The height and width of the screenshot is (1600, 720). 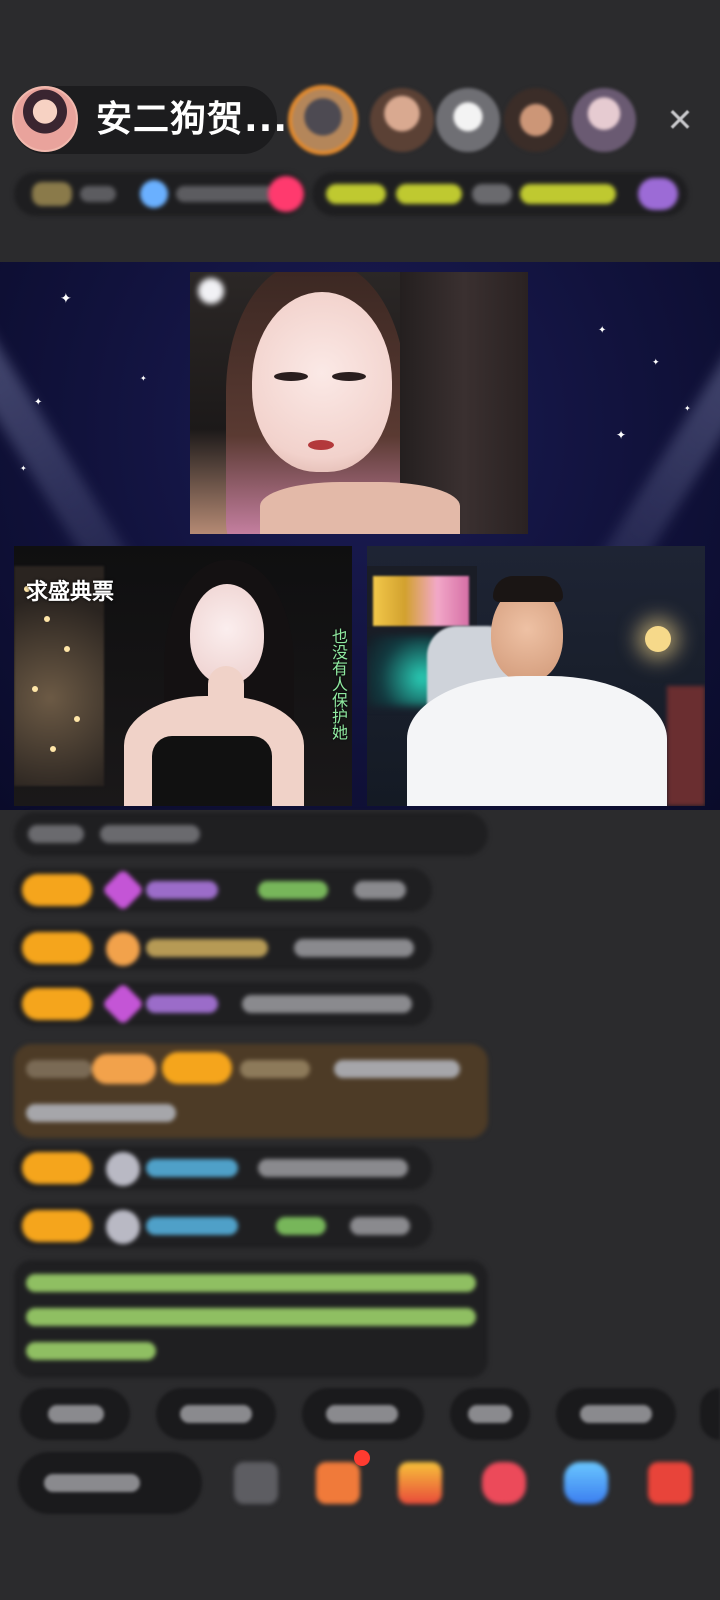 What do you see at coordinates (420, 1483) in the screenshot?
I see `treasure-icon` at bounding box center [420, 1483].